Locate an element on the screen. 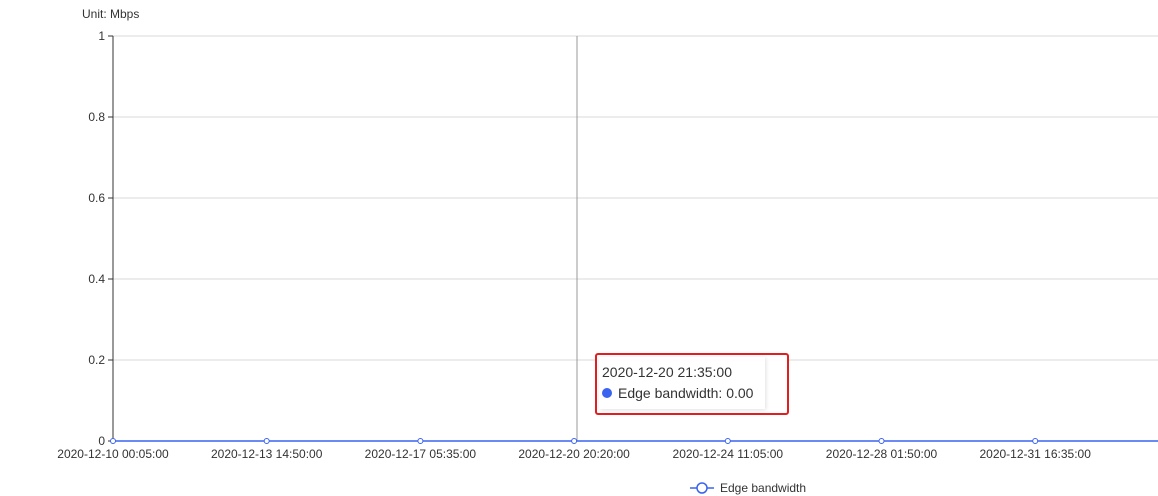 The image size is (1158, 496). y-tick-label: 0.8 is located at coordinates (96, 117).